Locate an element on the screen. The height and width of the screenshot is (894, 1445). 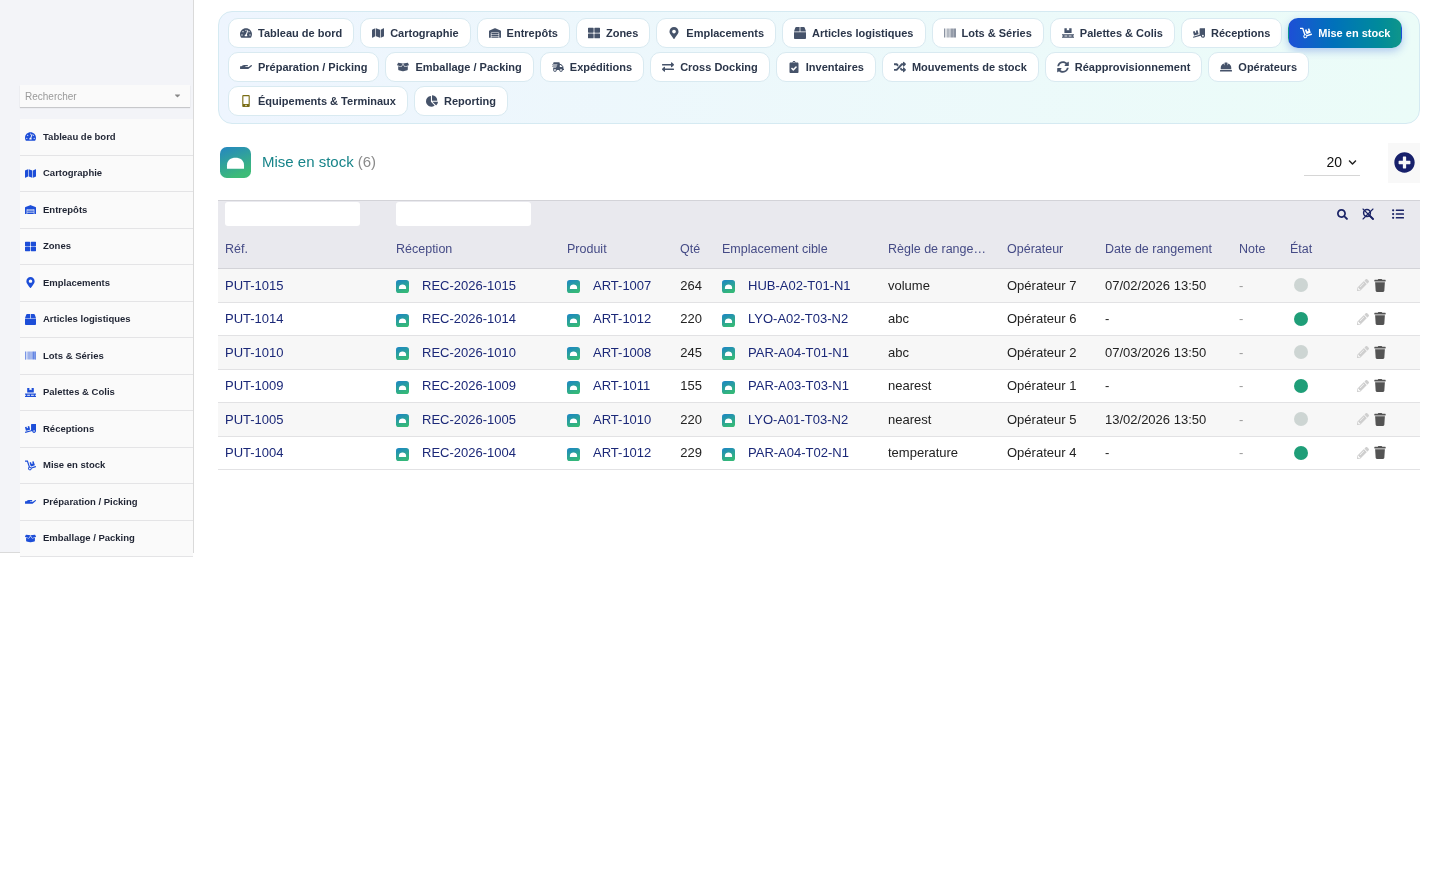
rule-text: volume is located at coordinates (909, 285).